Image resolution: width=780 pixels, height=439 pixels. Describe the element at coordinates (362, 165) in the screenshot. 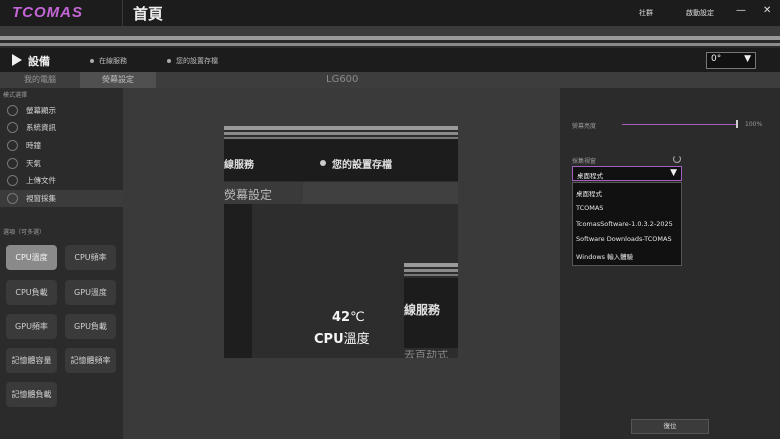

I see `preview-saved-text: 您的設置存檔` at that location.